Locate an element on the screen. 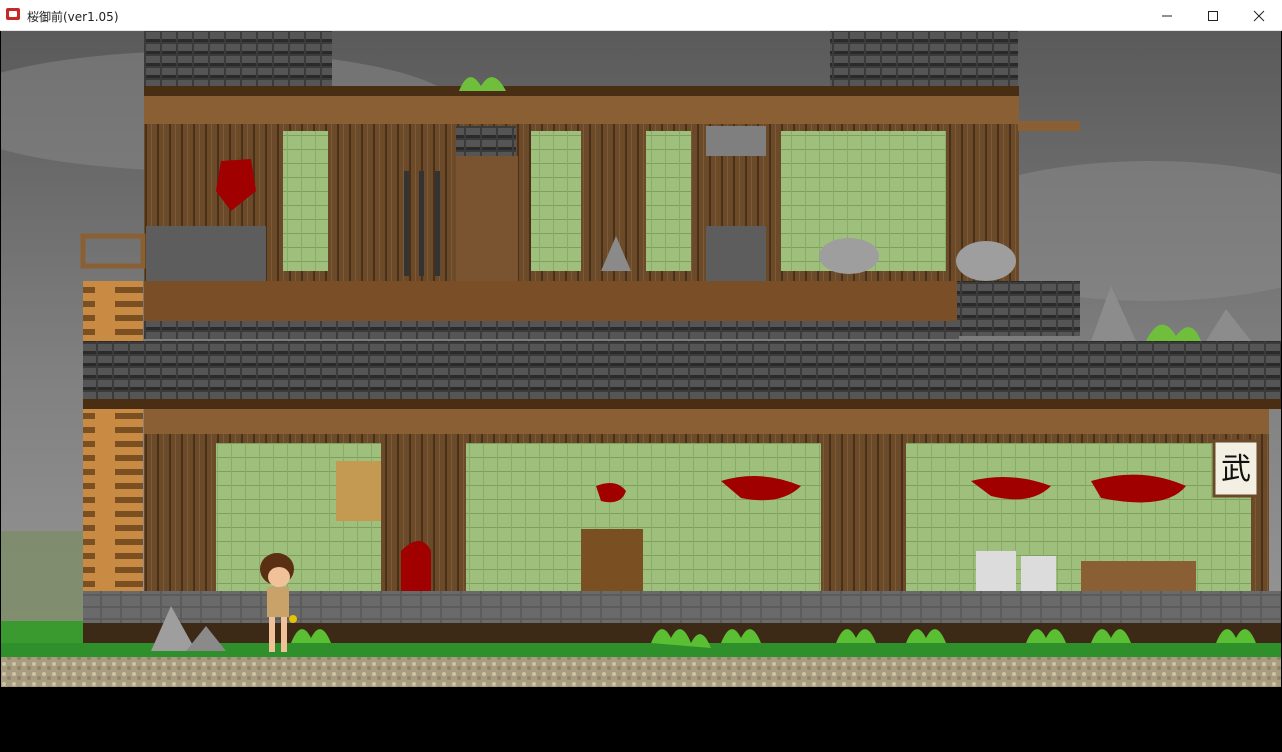  stone-walkway is located at coordinates (682, 607).